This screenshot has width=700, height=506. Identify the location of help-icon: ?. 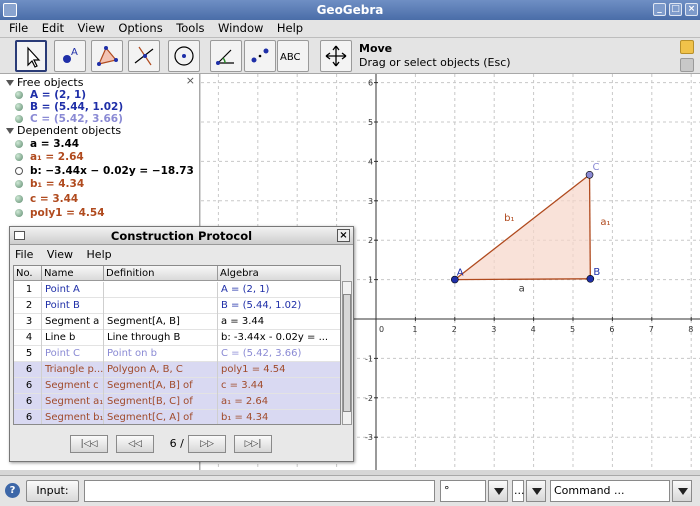
(12, 490).